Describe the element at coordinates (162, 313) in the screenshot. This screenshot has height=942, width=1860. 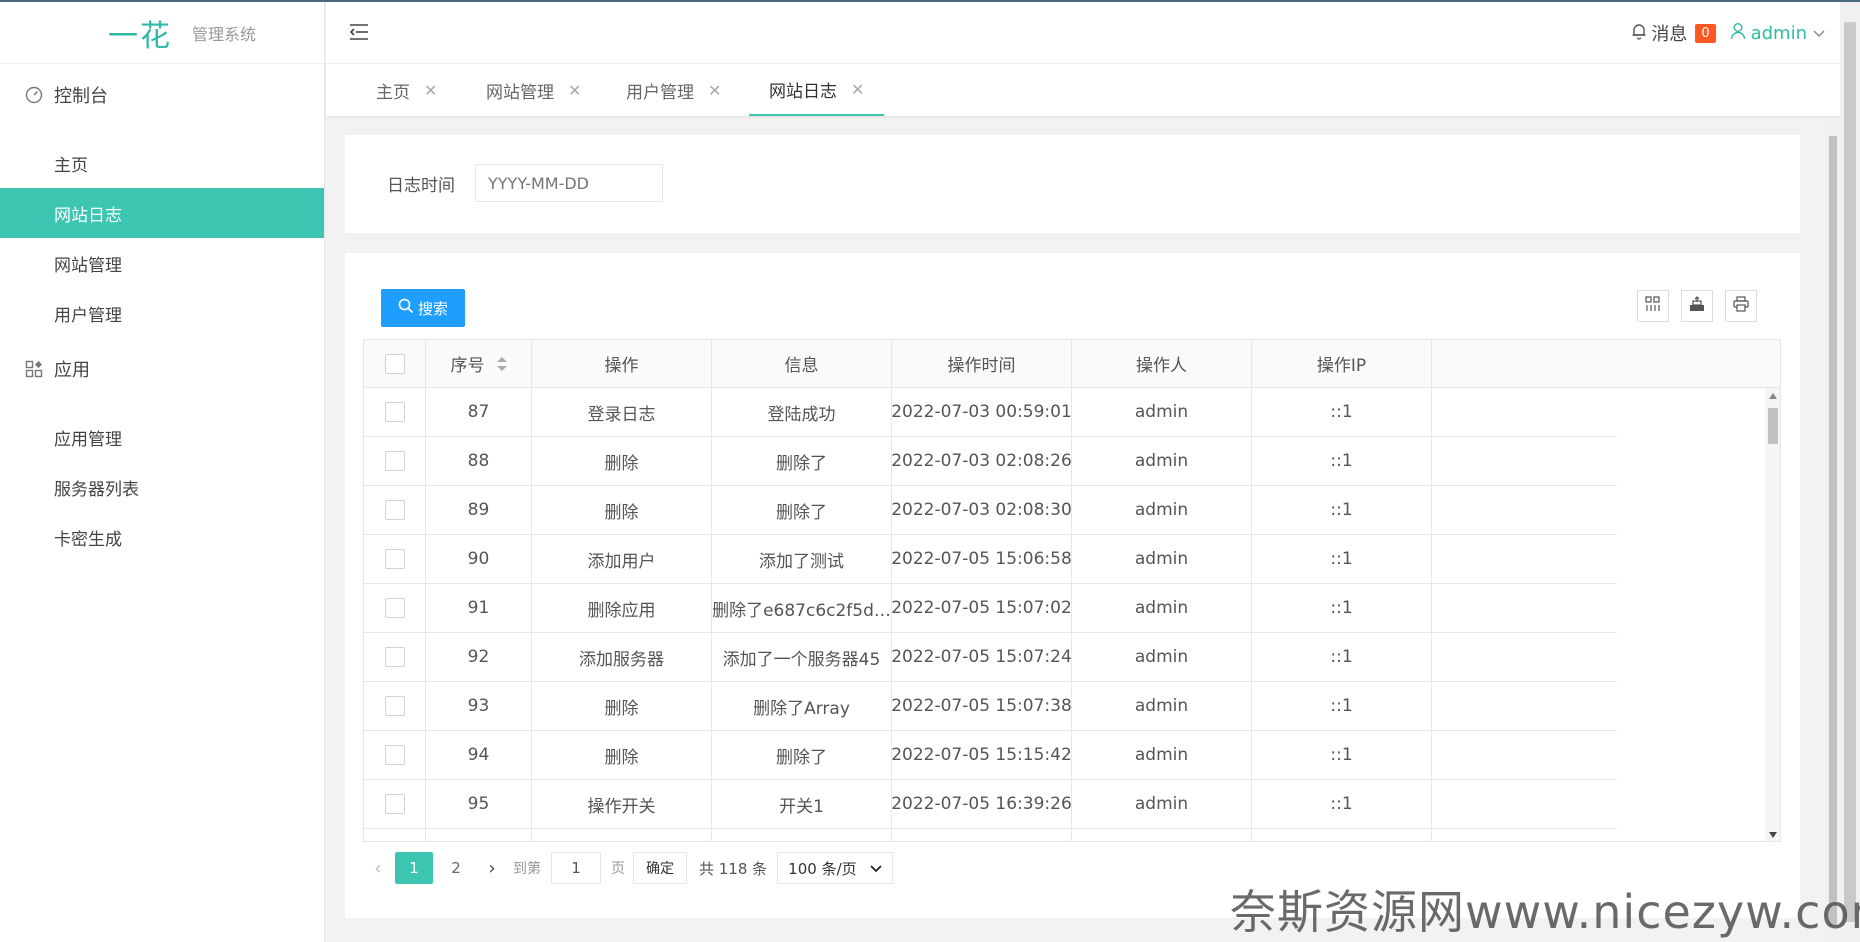
I see `sidebar-item-user-manage: 用户管理` at that location.